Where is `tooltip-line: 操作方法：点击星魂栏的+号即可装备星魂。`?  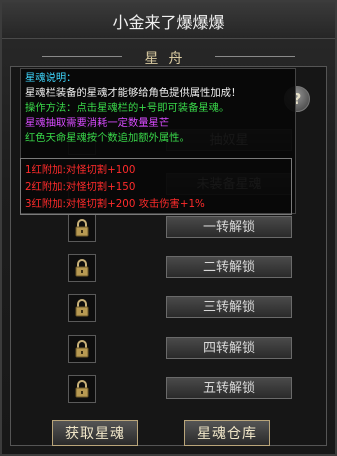
tooltip-line: 操作方法：点击星魂栏的+号即可装备星魂。 is located at coordinates (127, 108).